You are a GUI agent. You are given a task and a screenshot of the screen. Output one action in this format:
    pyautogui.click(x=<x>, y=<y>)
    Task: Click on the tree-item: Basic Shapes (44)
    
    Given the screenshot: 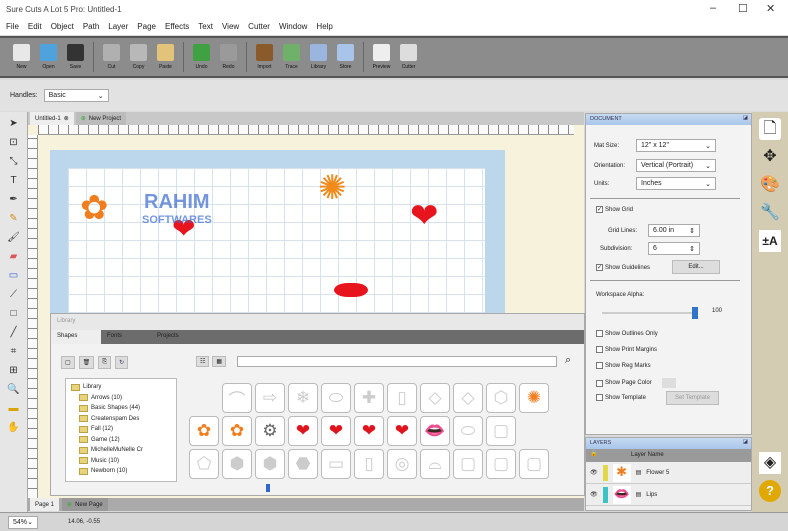 What is the action you would take?
    pyautogui.click(x=121, y=408)
    